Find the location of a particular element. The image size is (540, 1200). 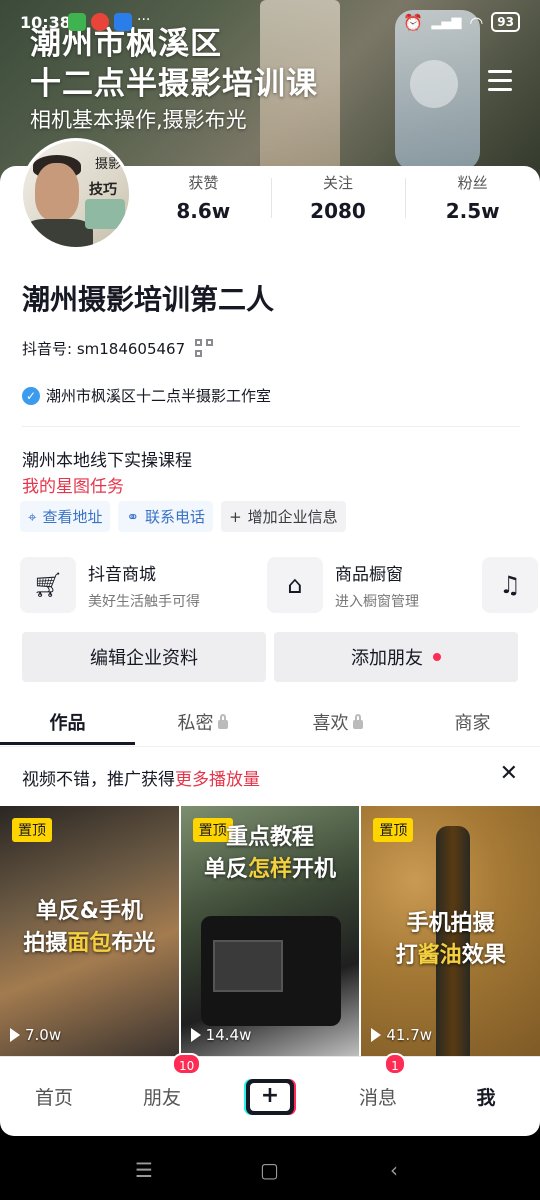

close-icon: ✕ is located at coordinates (509, 773).